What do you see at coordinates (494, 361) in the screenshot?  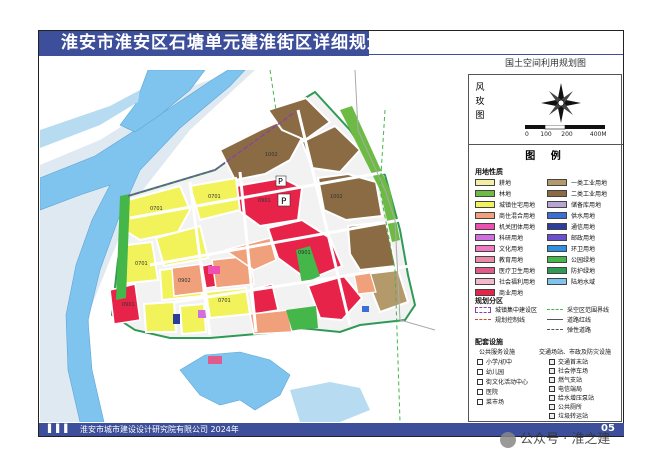 I see `facility-item: 小学/初中` at bounding box center [494, 361].